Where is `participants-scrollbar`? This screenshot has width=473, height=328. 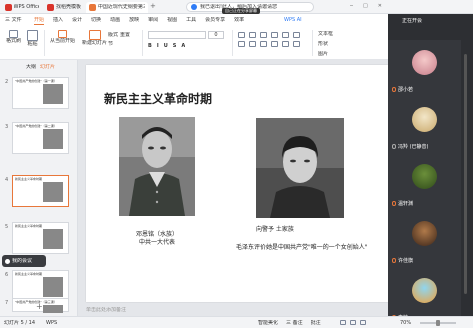 participants-scrollbar is located at coordinates (465, 174).